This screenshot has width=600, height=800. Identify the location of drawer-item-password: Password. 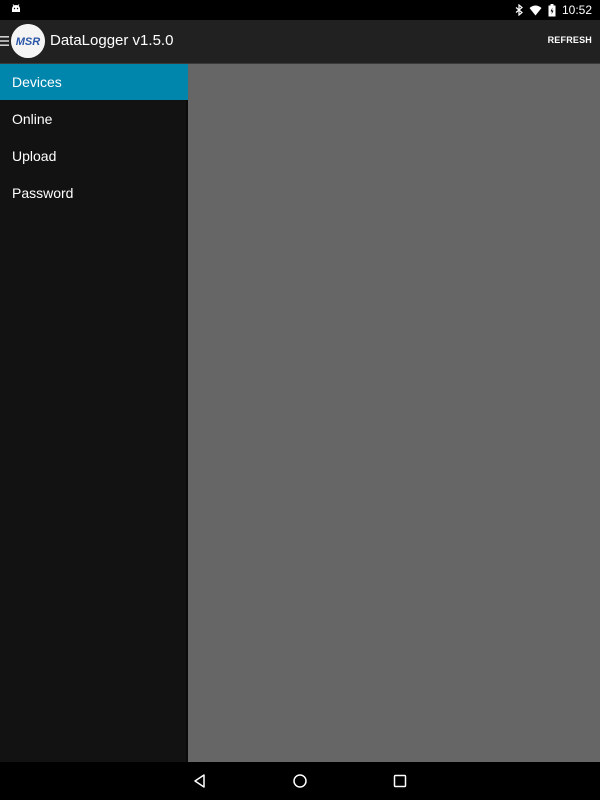
(94, 193).